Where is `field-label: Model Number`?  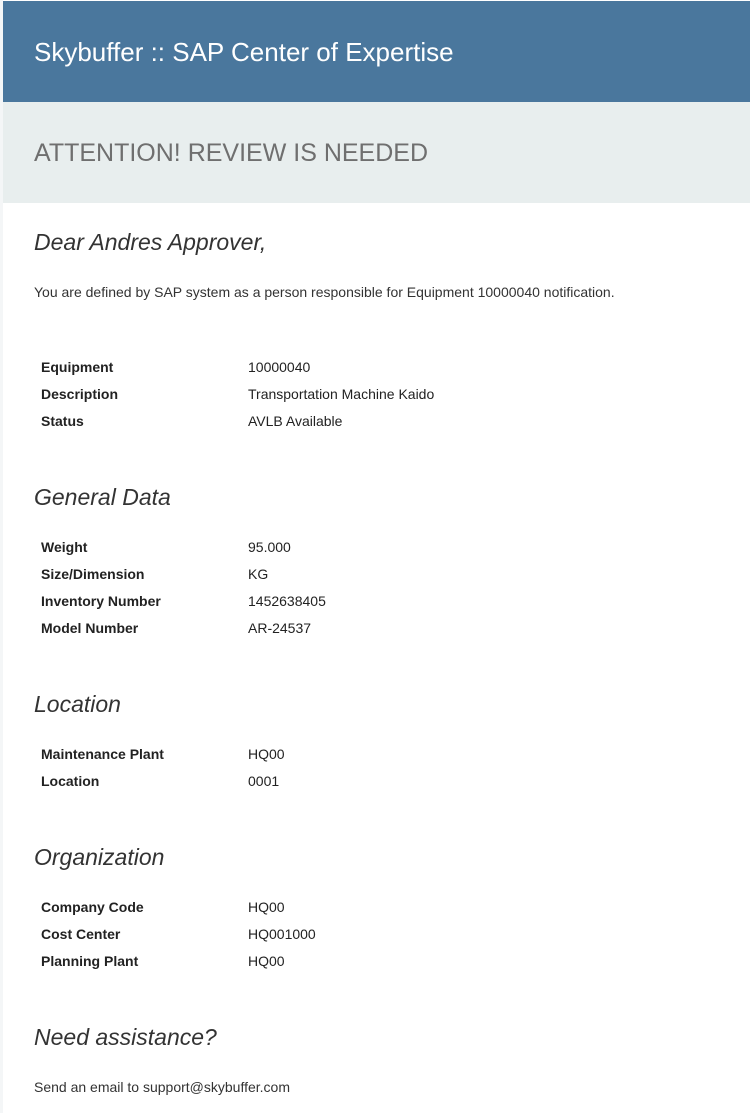 field-label: Model Number is located at coordinates (90, 628).